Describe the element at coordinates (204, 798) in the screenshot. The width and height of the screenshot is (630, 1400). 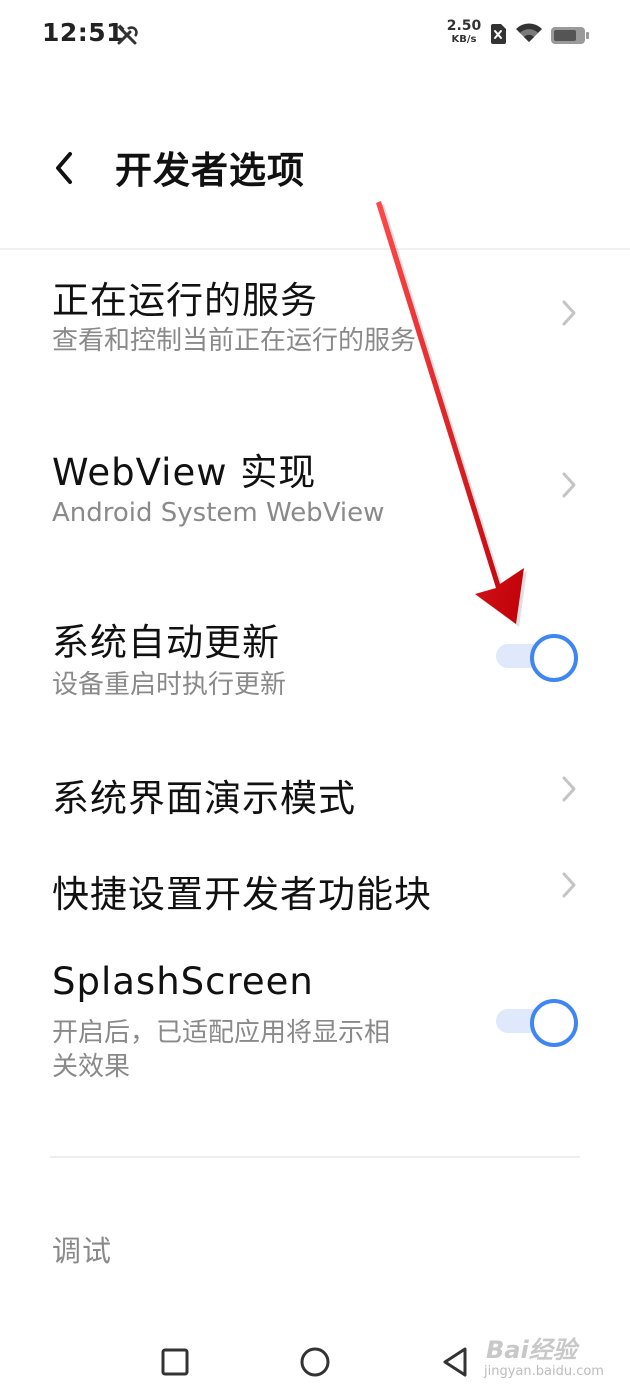
I see `system-ui-demo-mode-title: 系统界面演示模式` at that location.